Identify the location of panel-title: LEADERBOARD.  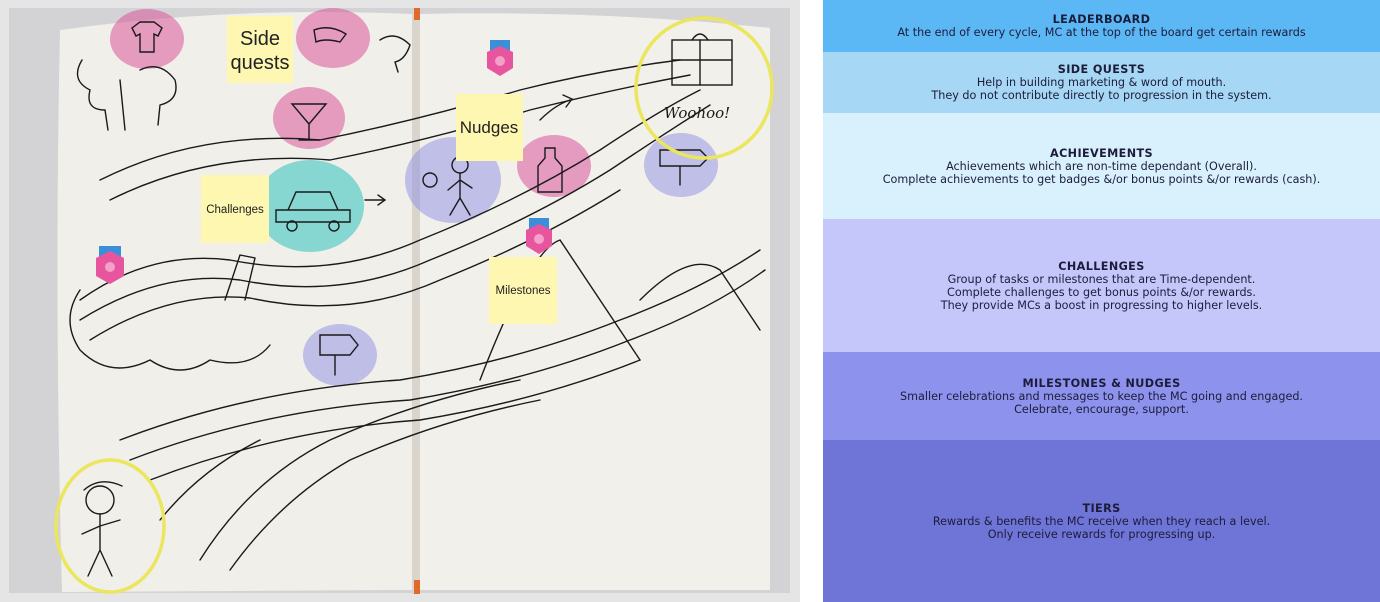
(1101, 19).